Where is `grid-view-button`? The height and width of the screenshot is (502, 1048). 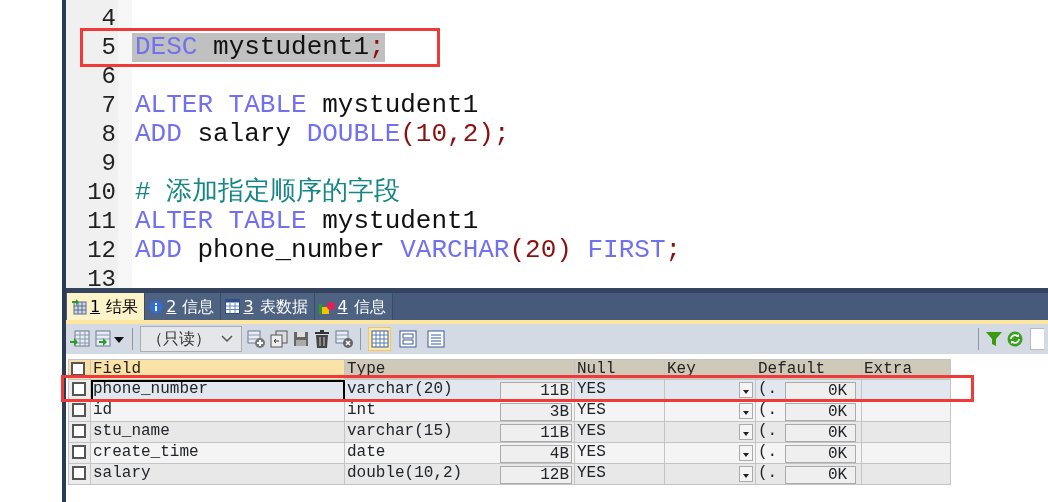
grid-view-button is located at coordinates (379, 339).